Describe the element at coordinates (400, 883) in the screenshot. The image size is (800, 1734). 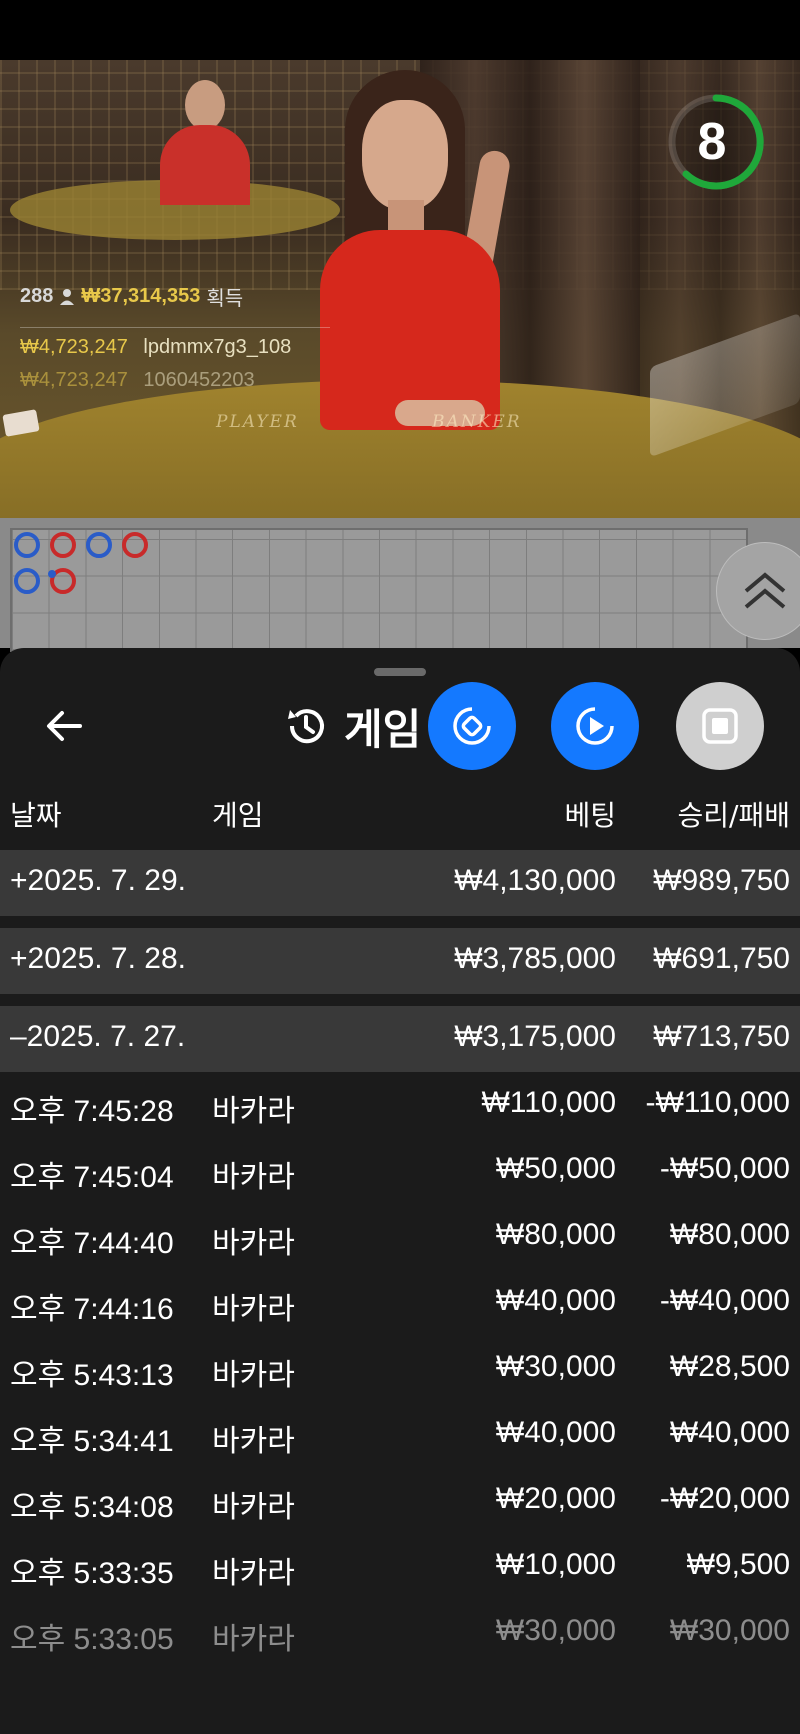
I see `day-row: +2025. 7. 29. ₩4,130,000 ₩989,750` at that location.